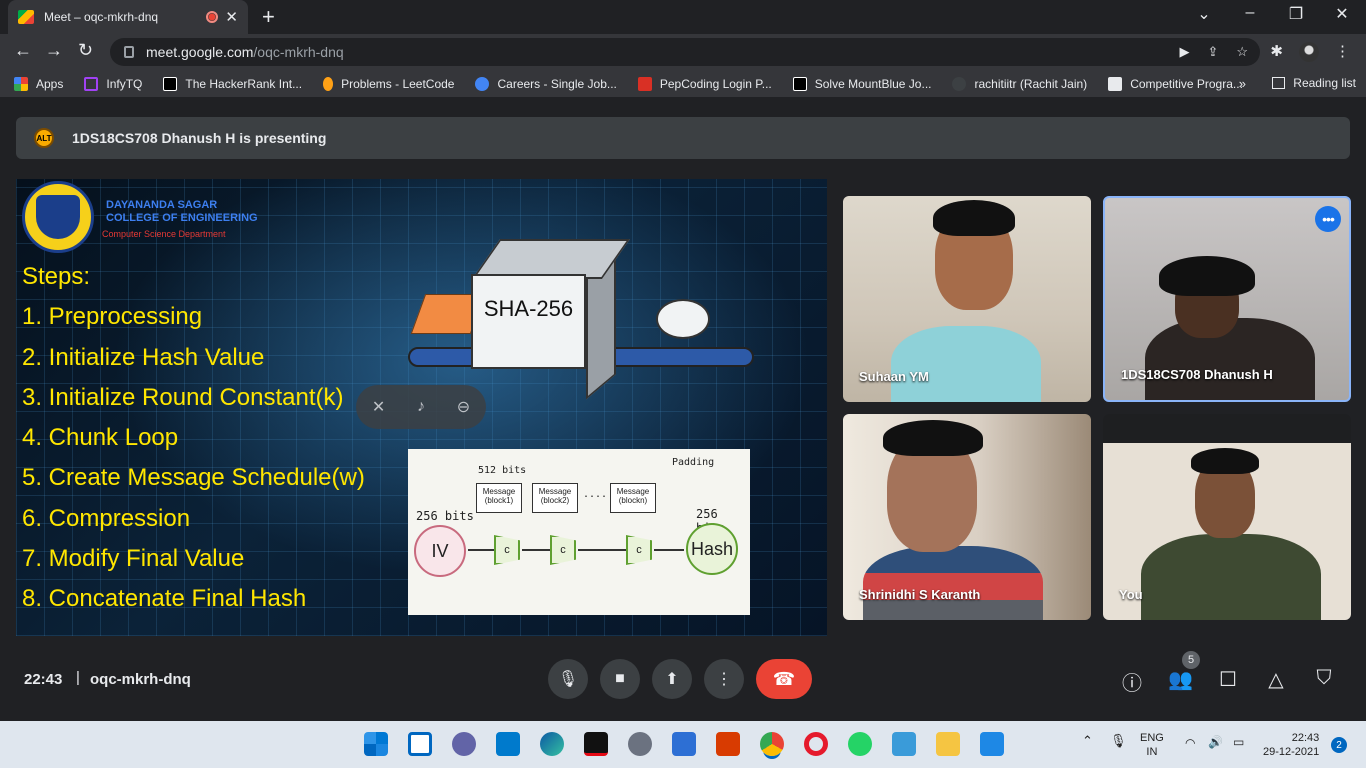 The height and width of the screenshot is (768, 1366). Describe the element at coordinates (129, 52) in the screenshot. I see `lock-icon` at that location.